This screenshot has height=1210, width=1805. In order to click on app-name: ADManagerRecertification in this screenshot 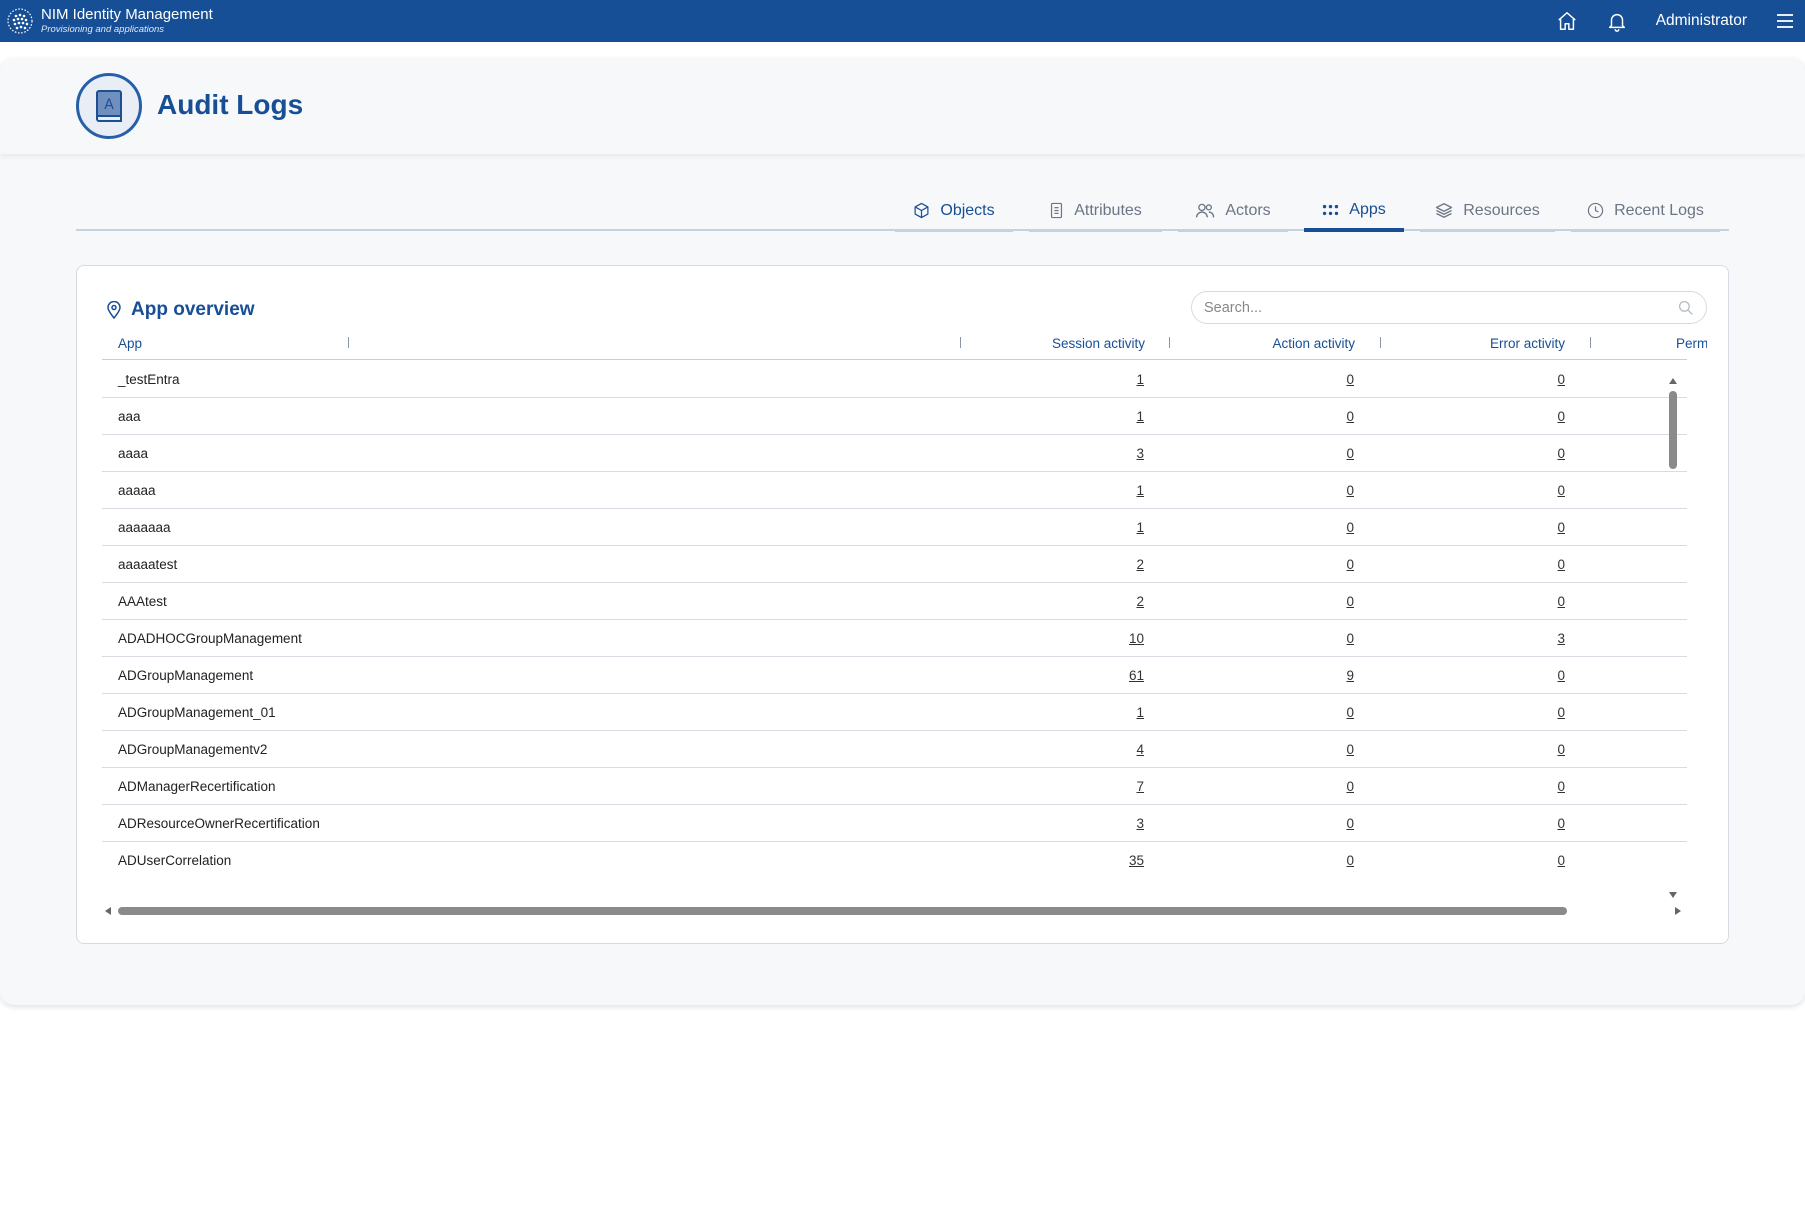, I will do `click(197, 786)`.